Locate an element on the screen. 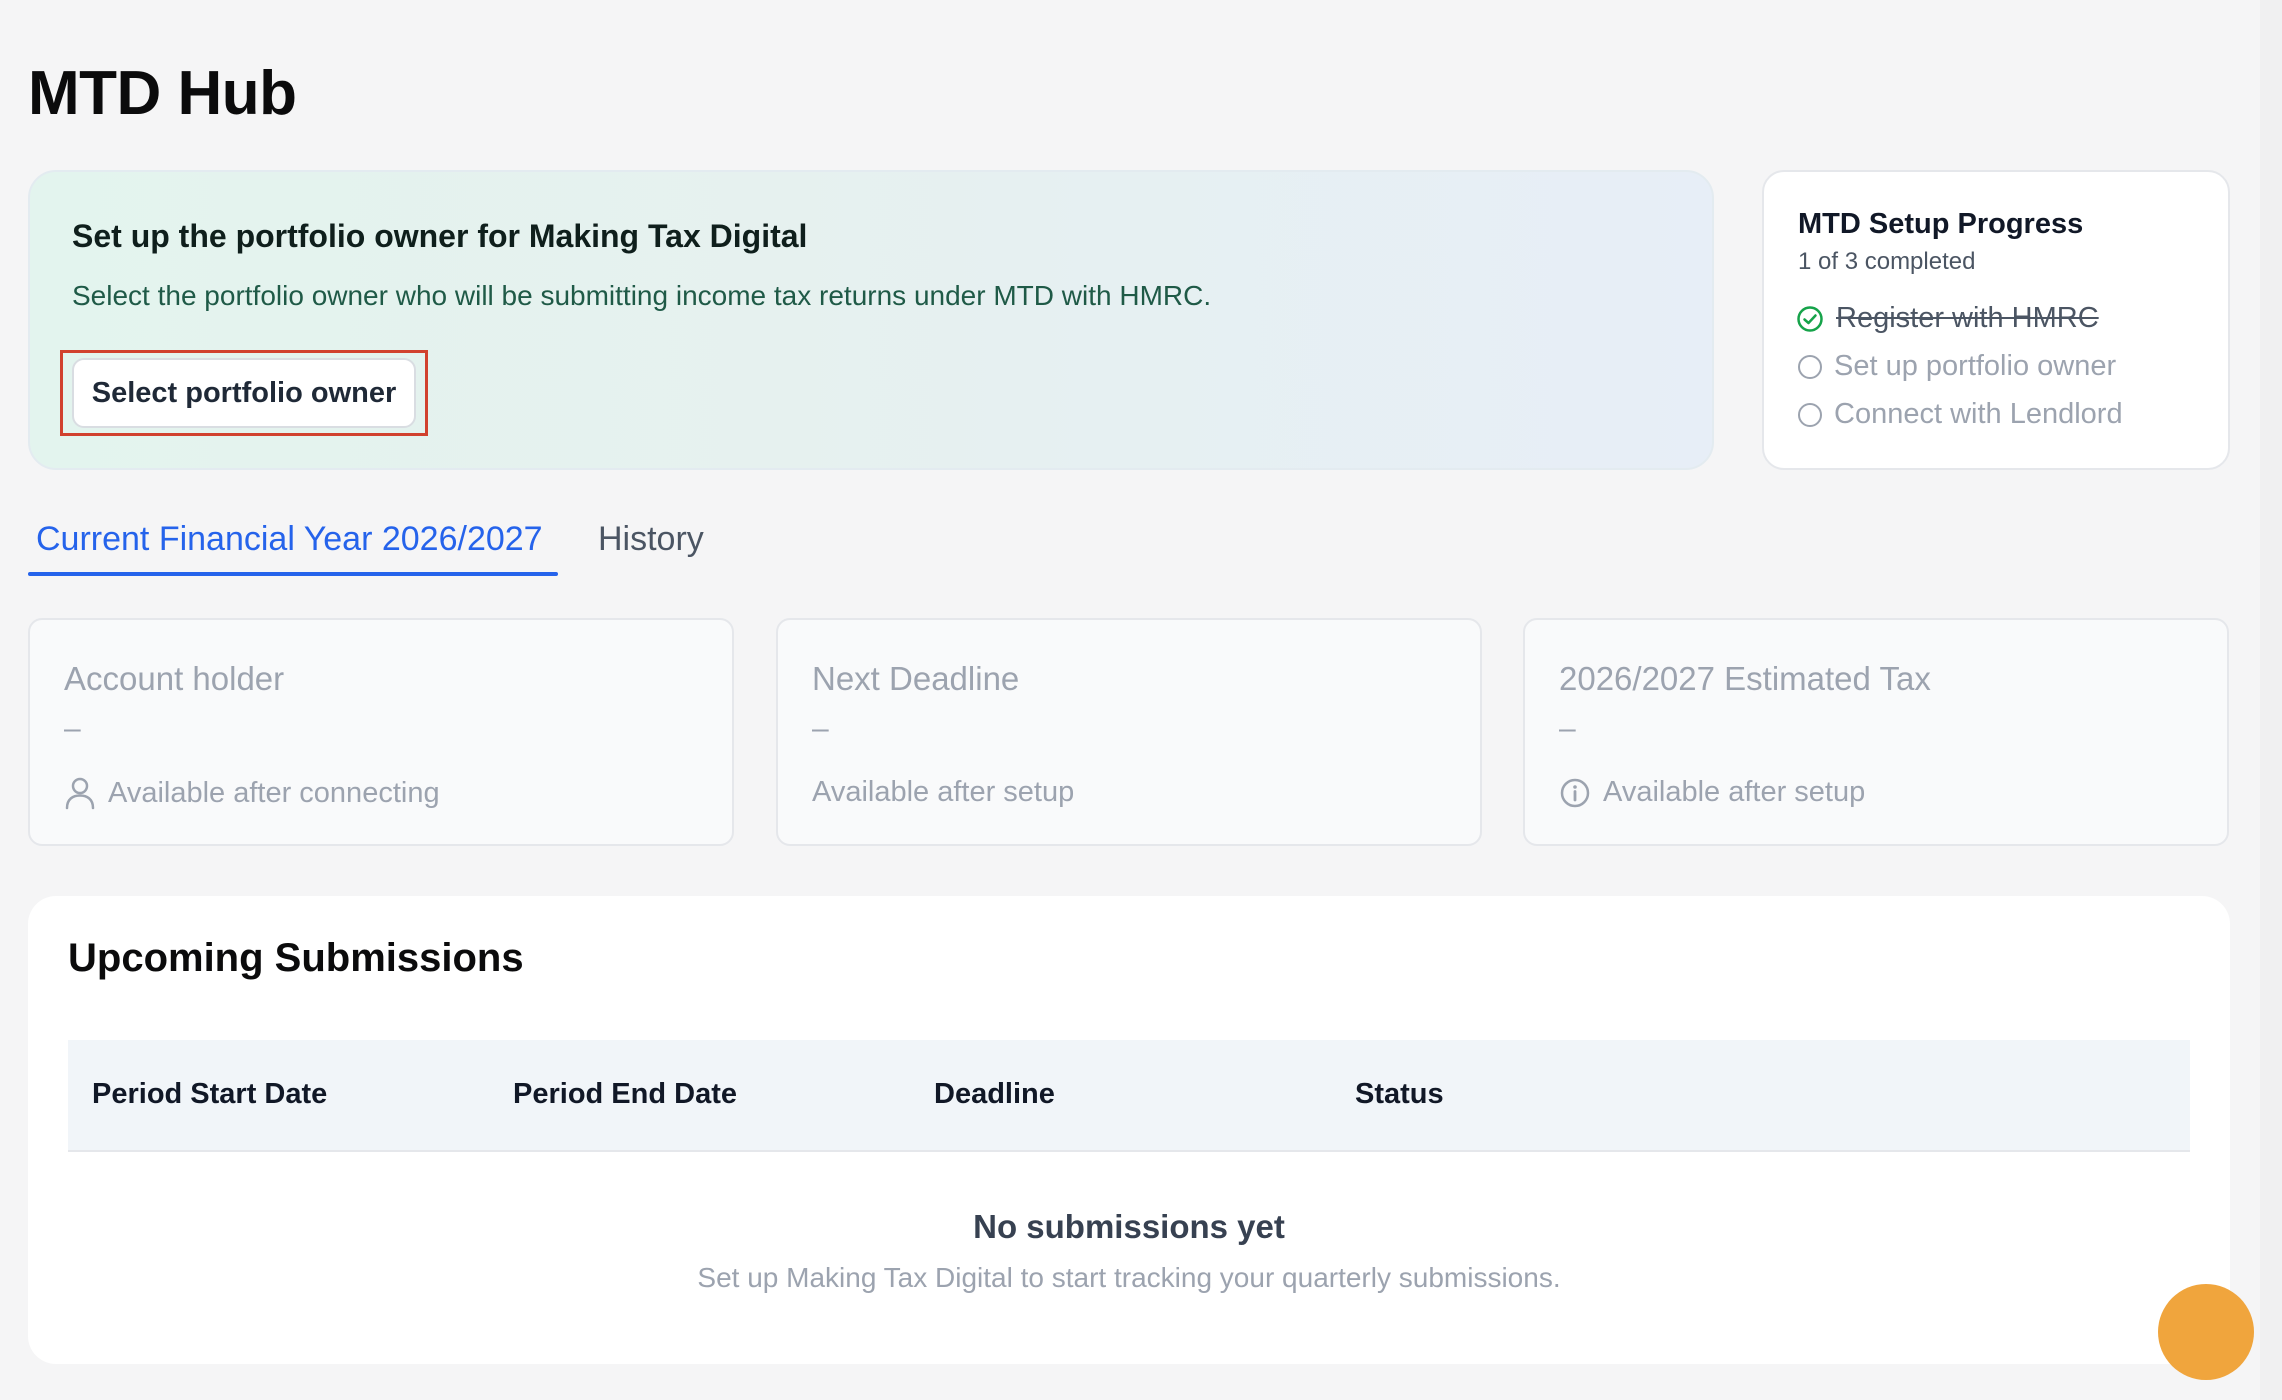 The image size is (2282, 1400). progress-title: MTD Setup Progress is located at coordinates (1941, 224).